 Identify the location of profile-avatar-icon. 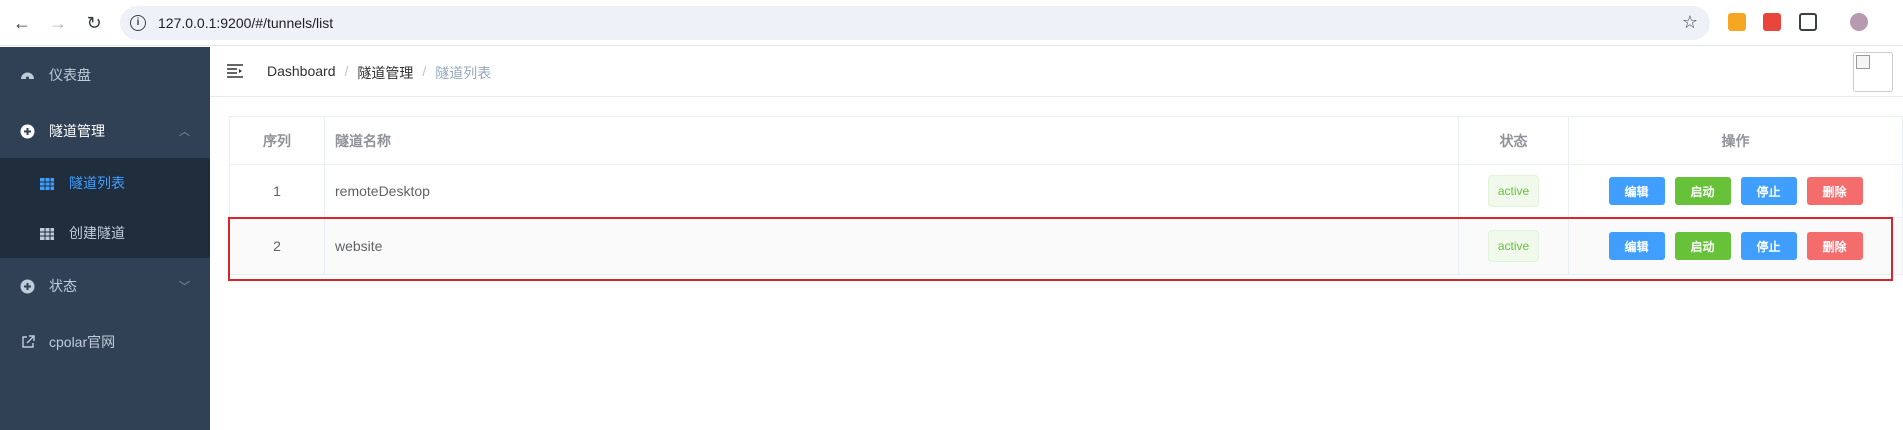
(1859, 22).